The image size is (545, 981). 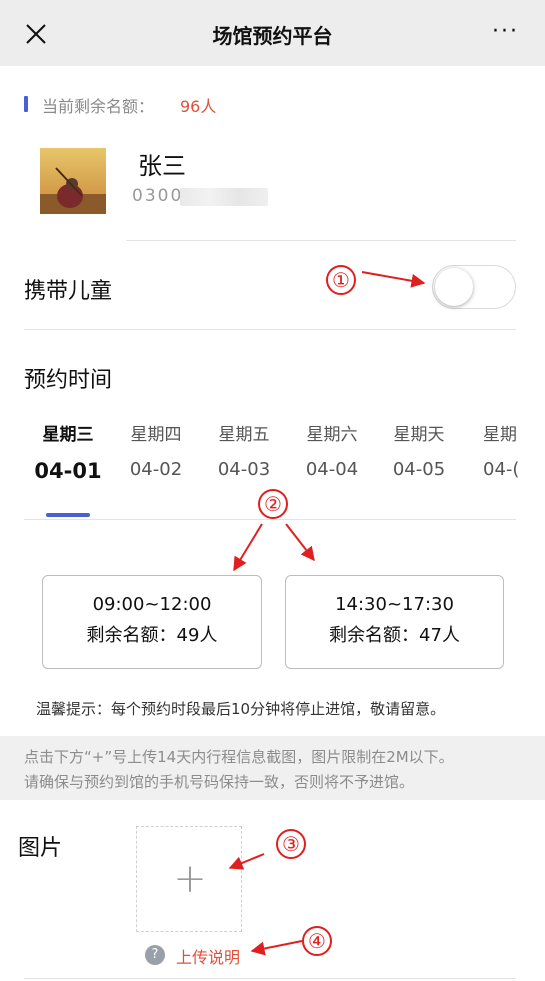 I want to click on annotation-3: ③, so click(x=291, y=844).